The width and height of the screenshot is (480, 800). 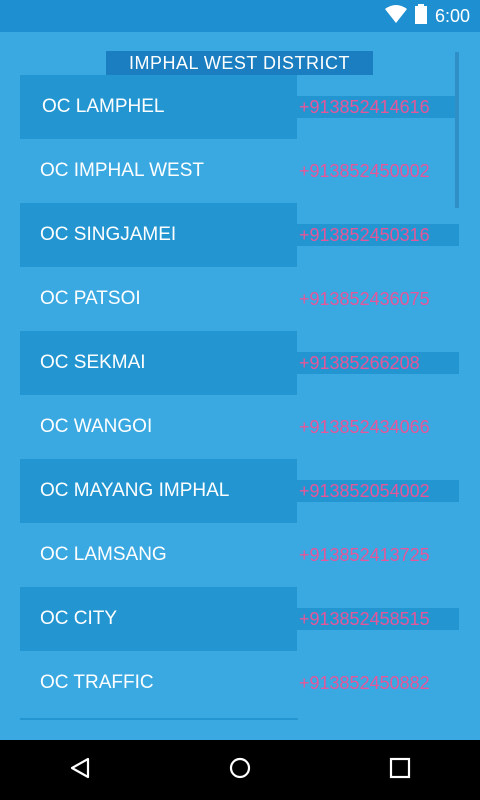 What do you see at coordinates (240, 171) in the screenshot?
I see `list-item: OC IMPHAL WEST +913852450002` at bounding box center [240, 171].